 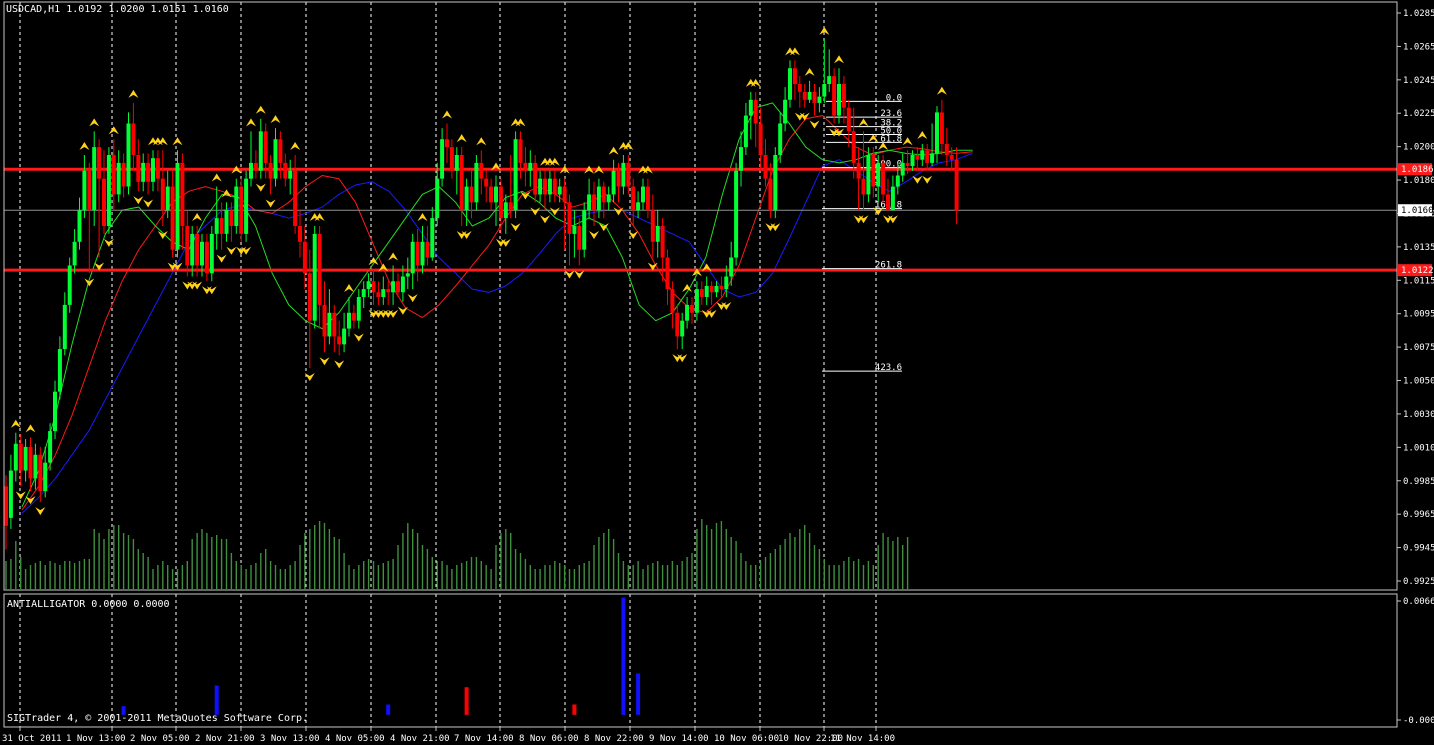 What do you see at coordinates (746, 739) in the screenshot?
I see `time-tick-label: 10 Nov 06:00` at bounding box center [746, 739].